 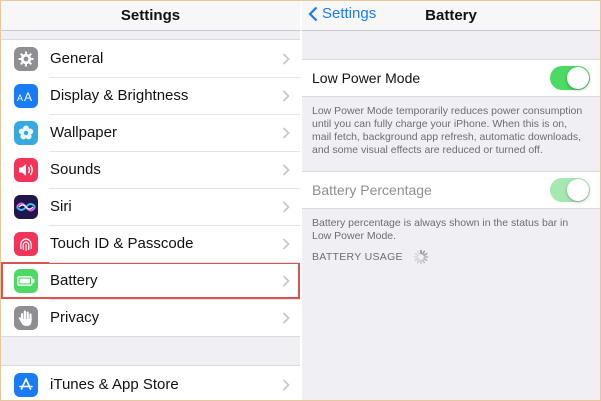 I want to click on settings-item-itunes-app-store: iTunes & App Store, so click(x=150, y=383).